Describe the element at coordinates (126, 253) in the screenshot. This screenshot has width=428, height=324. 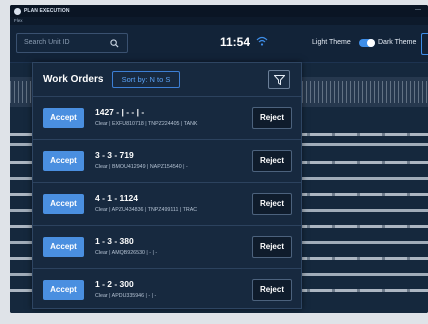
I see `work-order-detail: Clear | AMQB926530 | - | -` at that location.